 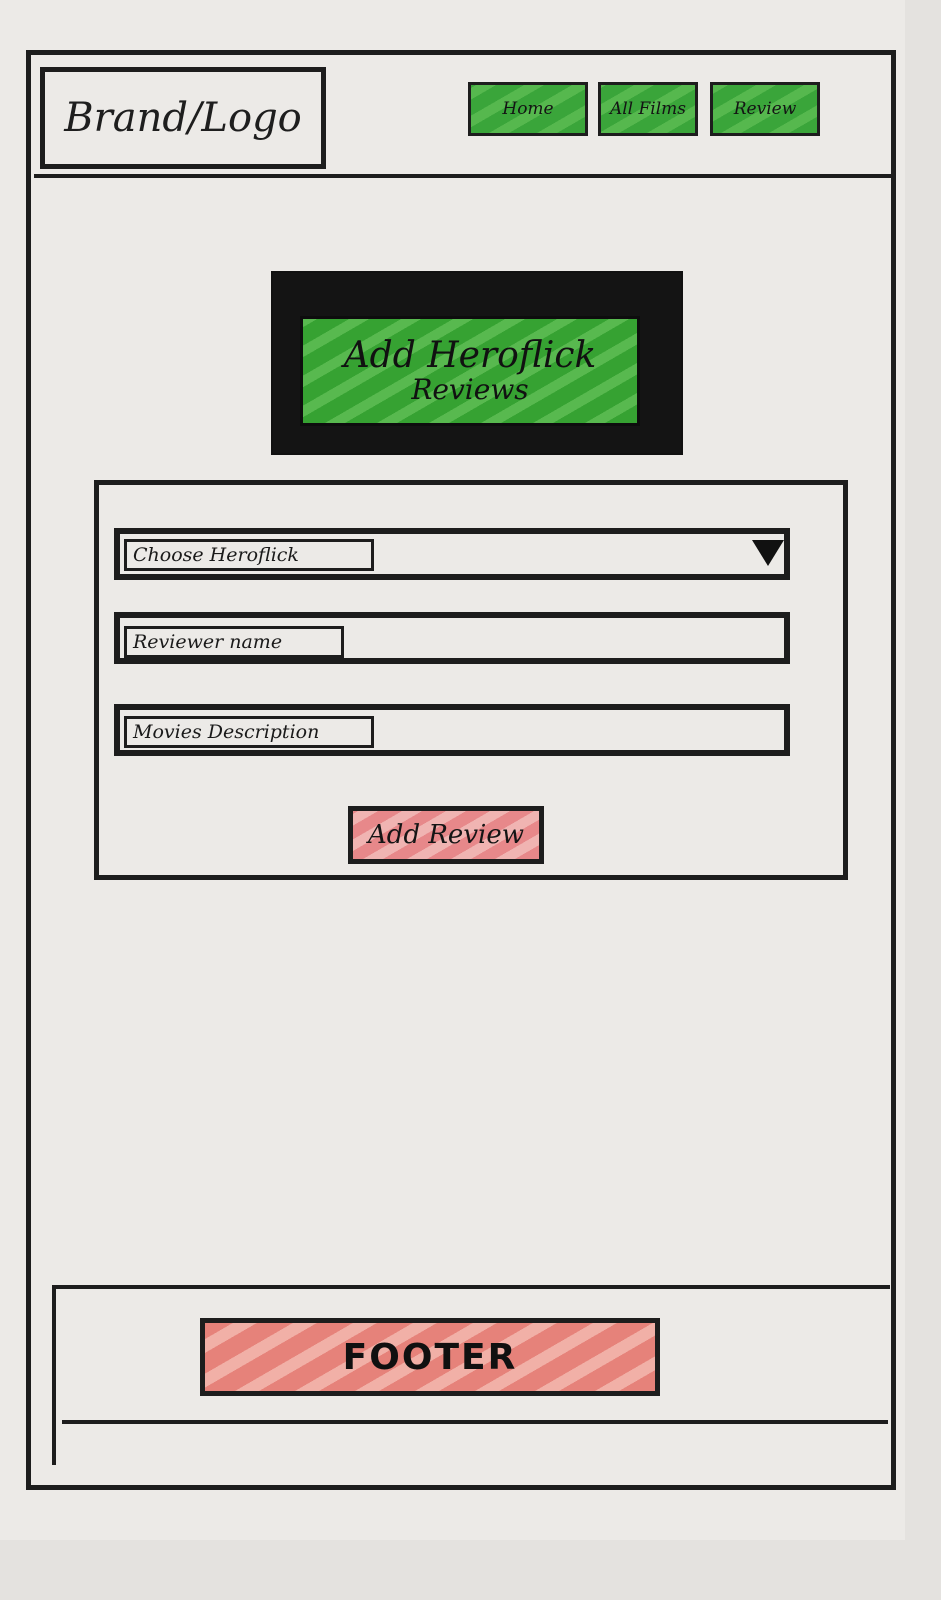 What do you see at coordinates (470, 390) in the screenshot?
I see `hero-subtitle: Reviews` at bounding box center [470, 390].